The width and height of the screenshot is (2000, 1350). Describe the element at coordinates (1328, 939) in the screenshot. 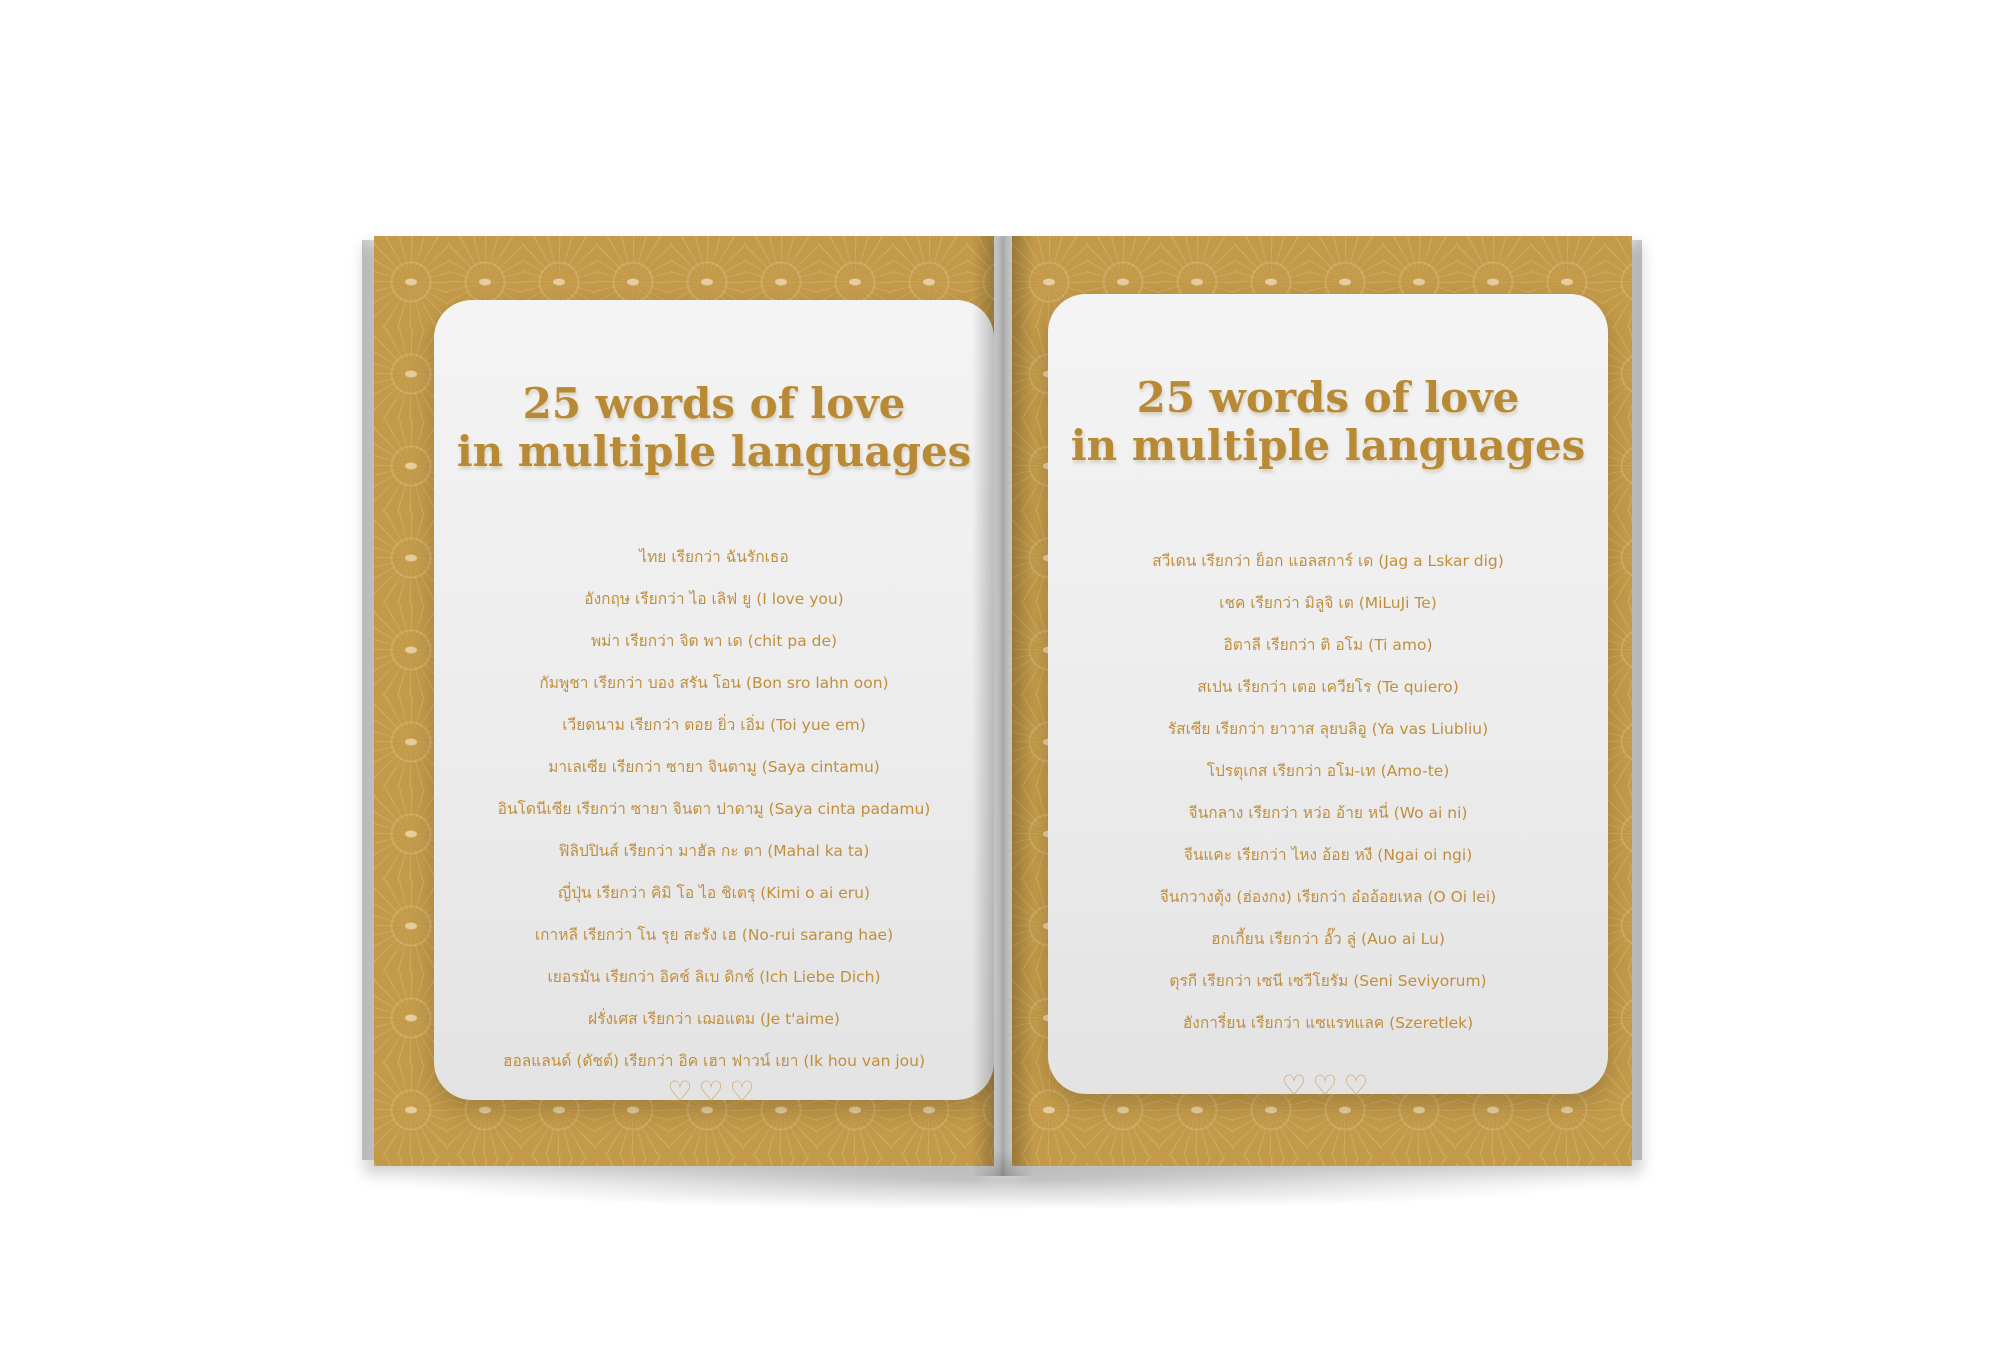

I see `list-item: ฮกเกี้ยน เรียกว่า อั๊ว ลู่ (Auo ai Lu)` at that location.